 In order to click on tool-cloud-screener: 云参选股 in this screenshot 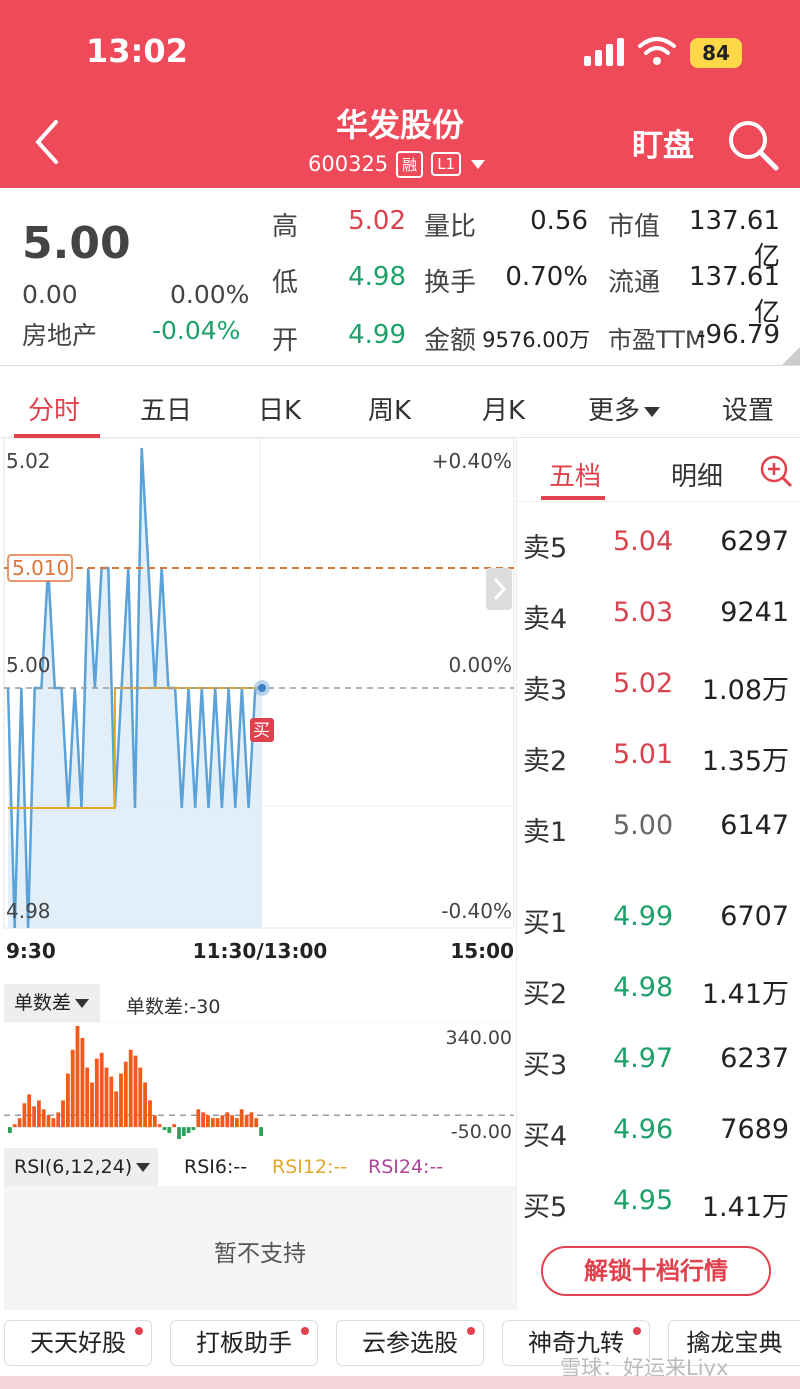, I will do `click(410, 1343)`.